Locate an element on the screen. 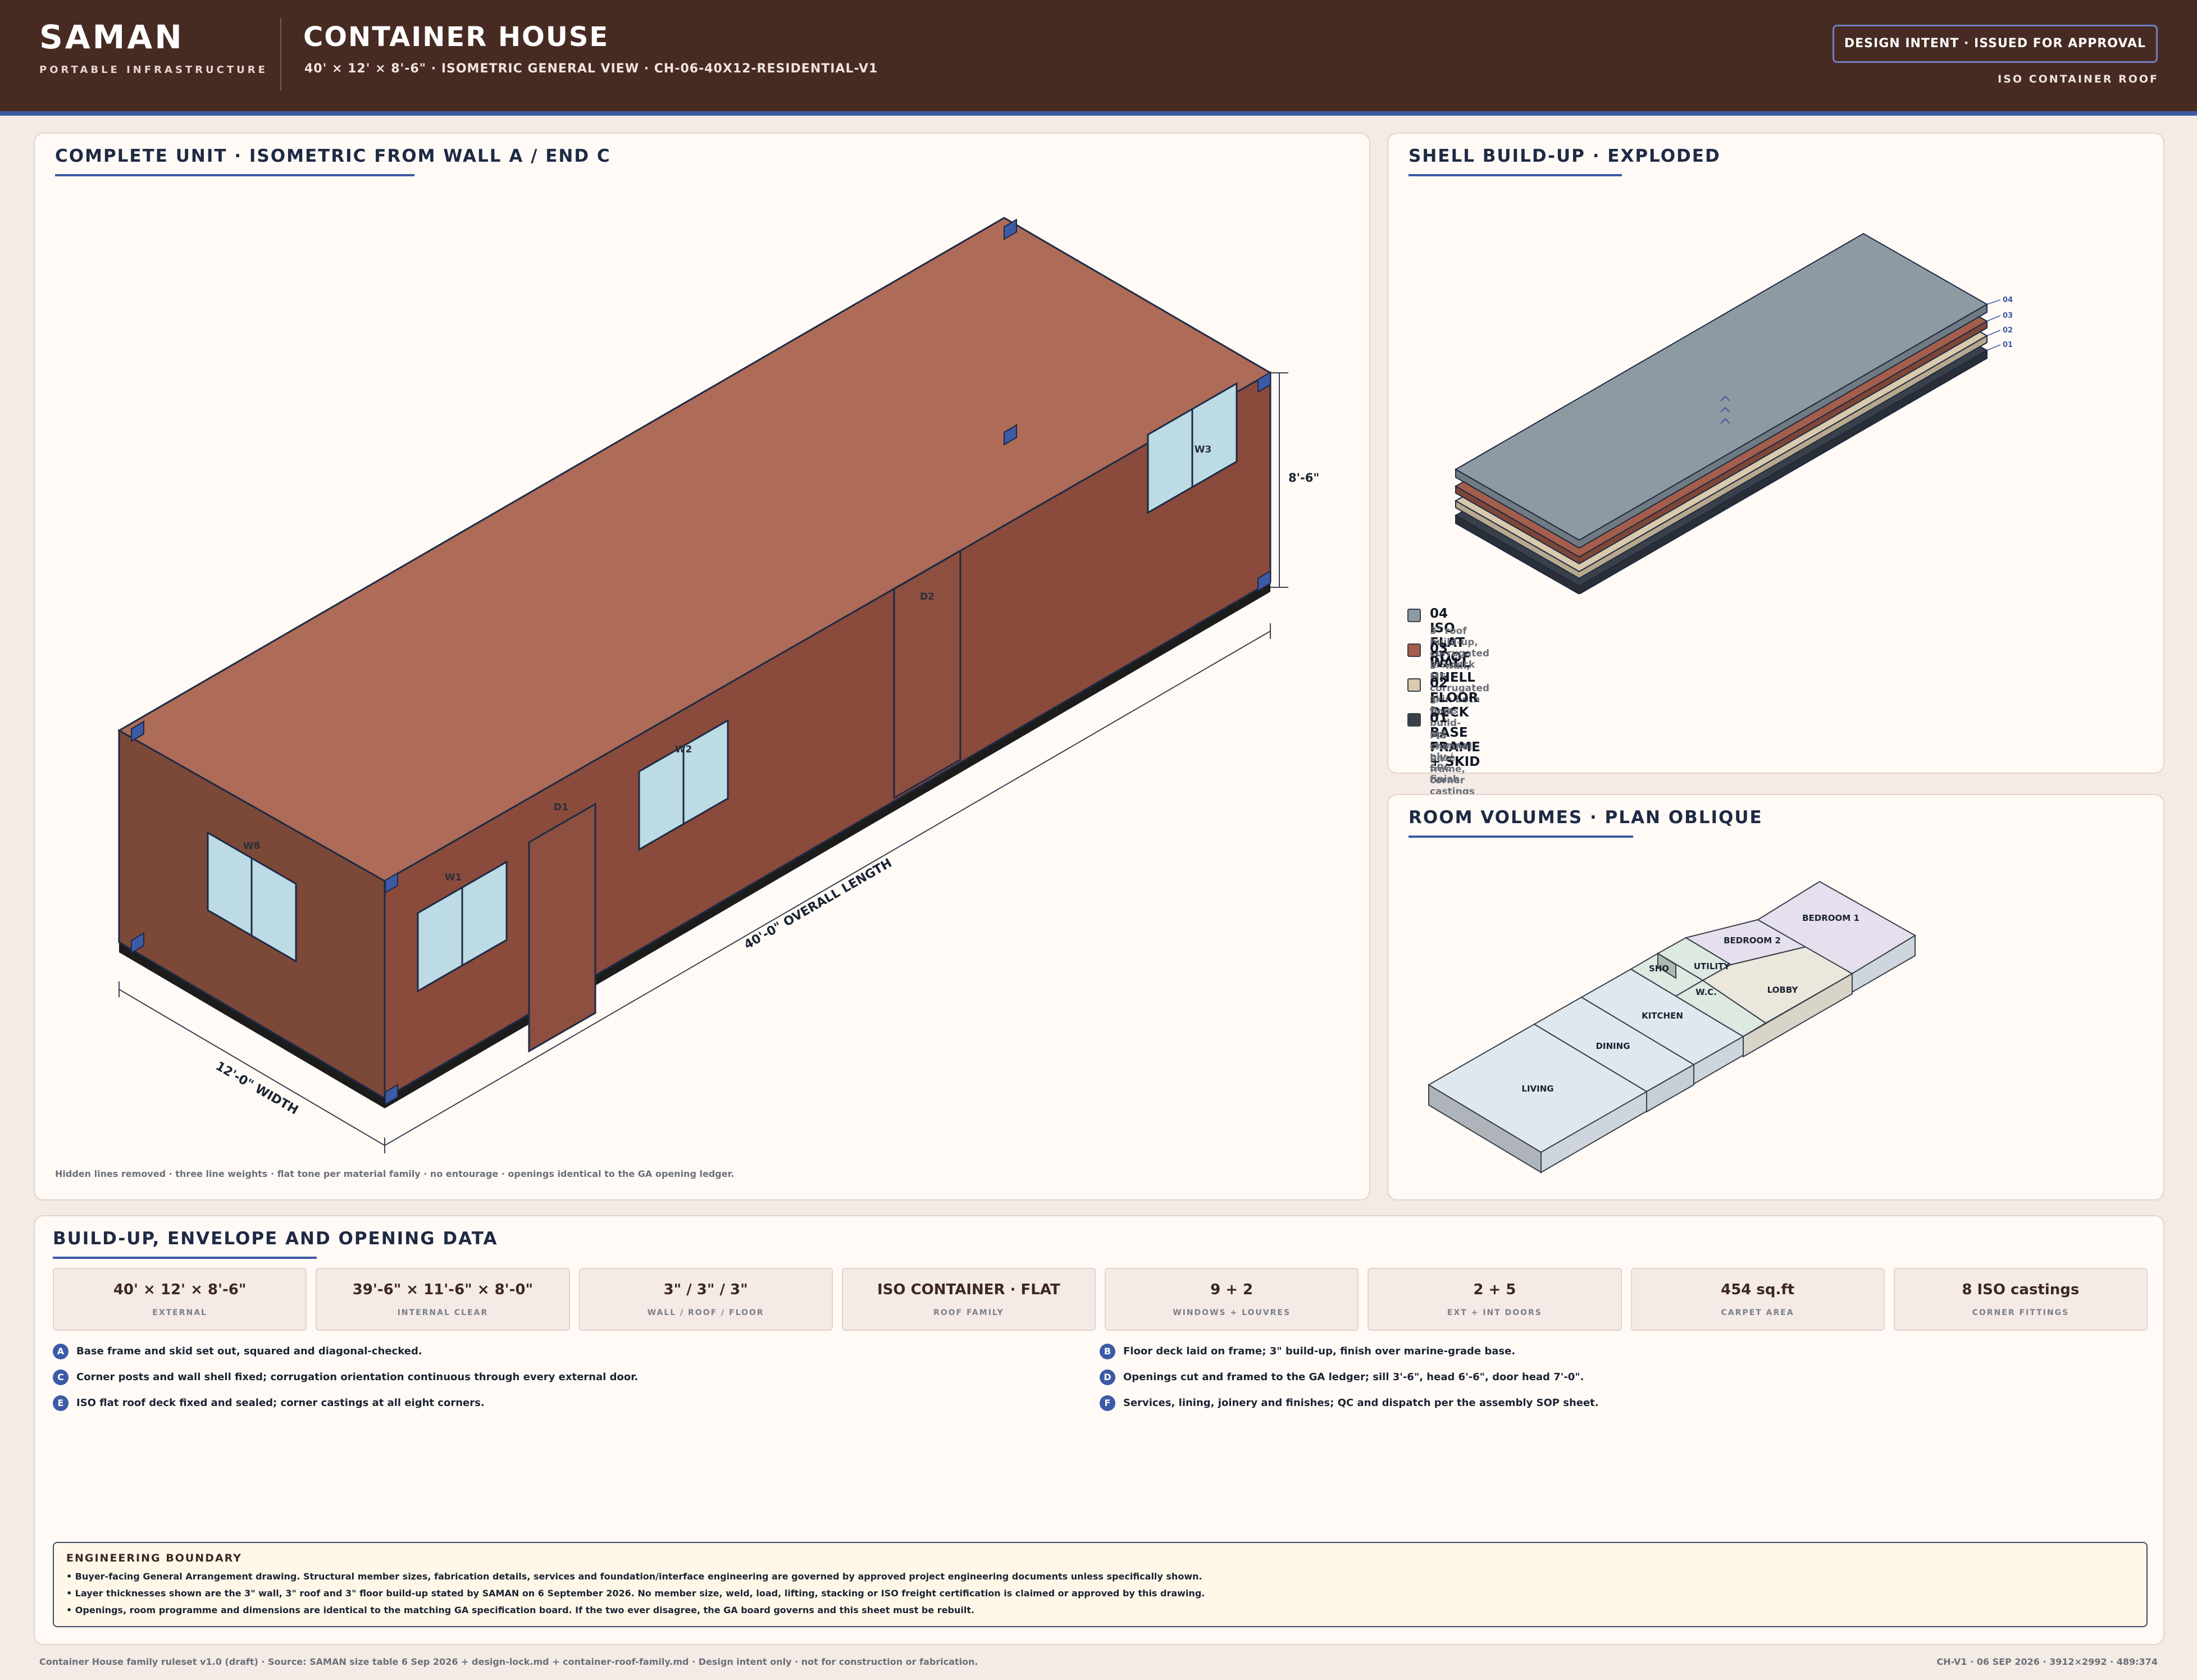  stat-label: ROOF FAMILY is located at coordinates (968, 1312).